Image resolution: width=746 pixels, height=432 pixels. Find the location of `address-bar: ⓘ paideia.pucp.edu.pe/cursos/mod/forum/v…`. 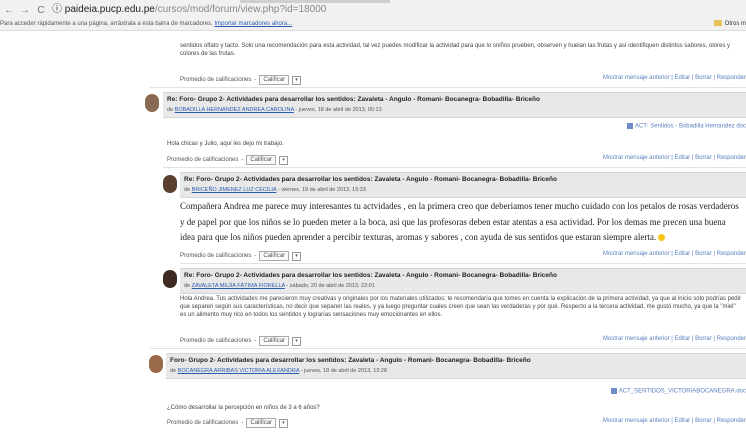

address-bar: ⓘ paideia.pucp.edu.pe/cursos/mod/forum/v… is located at coordinates (399, 10).